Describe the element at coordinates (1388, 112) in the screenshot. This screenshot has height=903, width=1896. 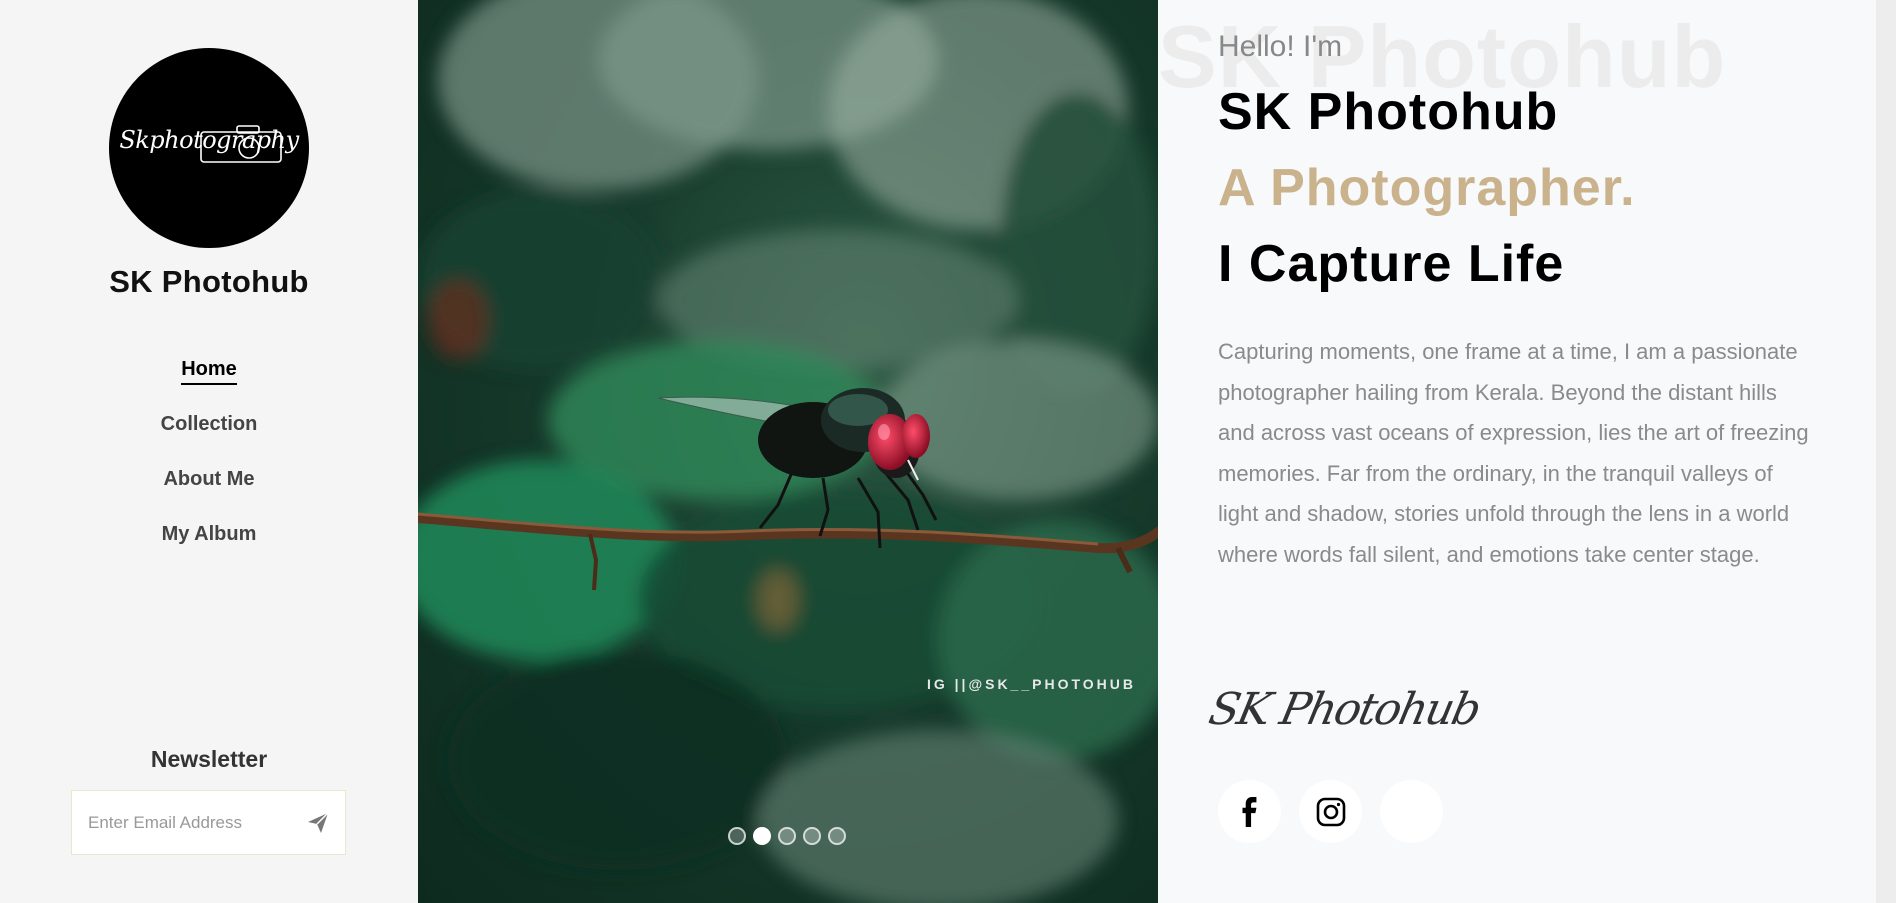
I see `hero-name: SK Photohub` at that location.